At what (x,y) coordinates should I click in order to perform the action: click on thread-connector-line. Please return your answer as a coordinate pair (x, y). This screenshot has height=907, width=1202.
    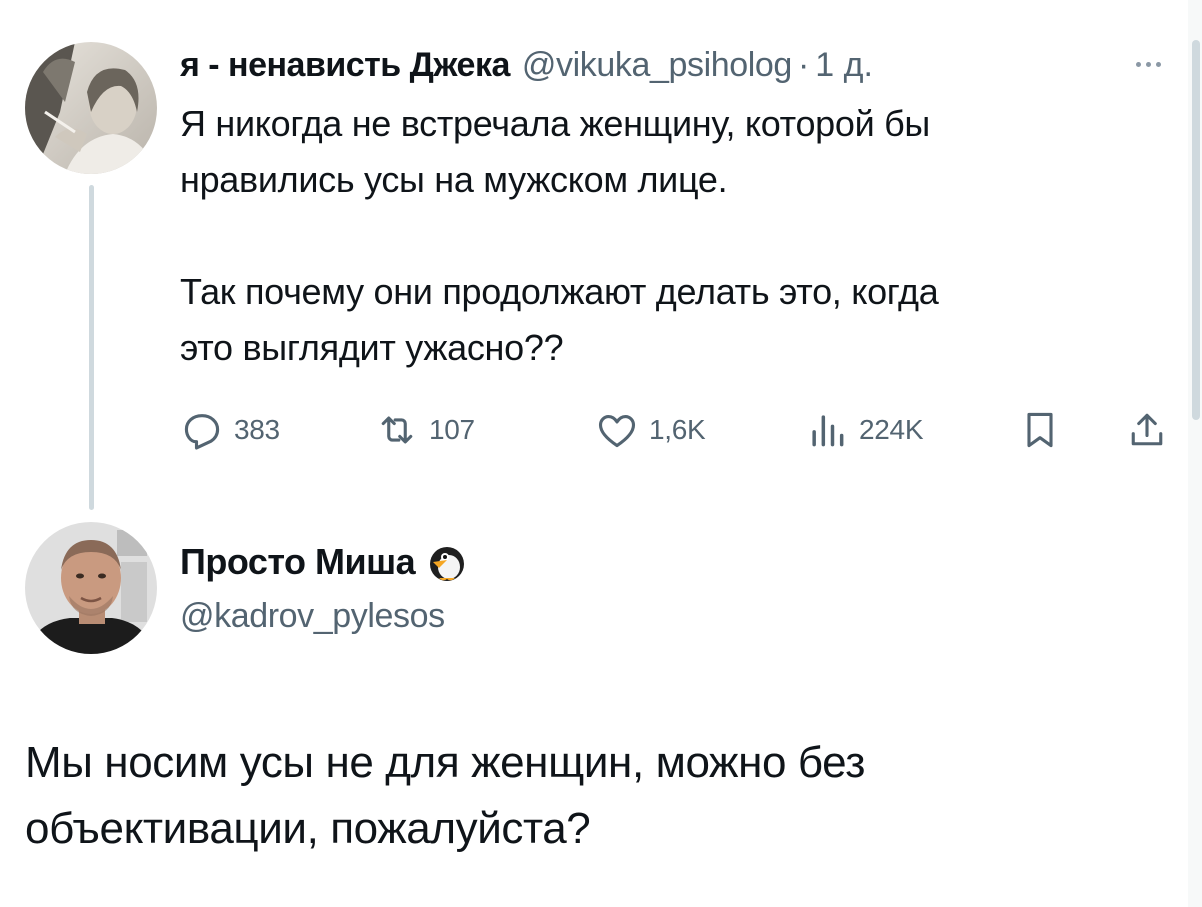
    Looking at the image, I should click on (91, 347).